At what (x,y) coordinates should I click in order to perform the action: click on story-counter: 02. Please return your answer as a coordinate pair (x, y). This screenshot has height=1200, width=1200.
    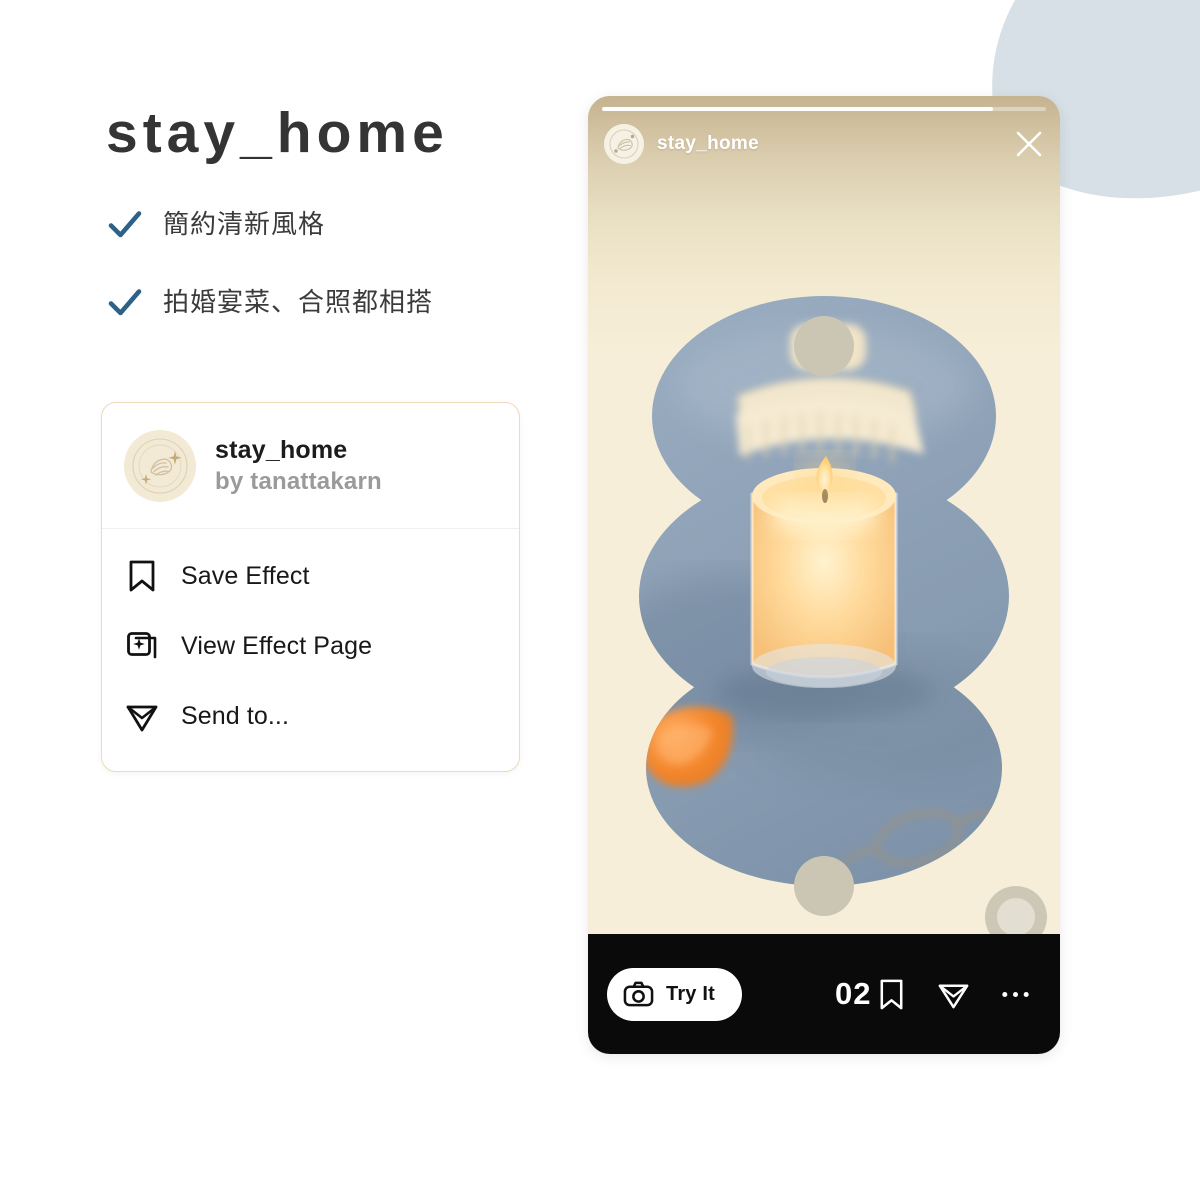
    Looking at the image, I should click on (853, 993).